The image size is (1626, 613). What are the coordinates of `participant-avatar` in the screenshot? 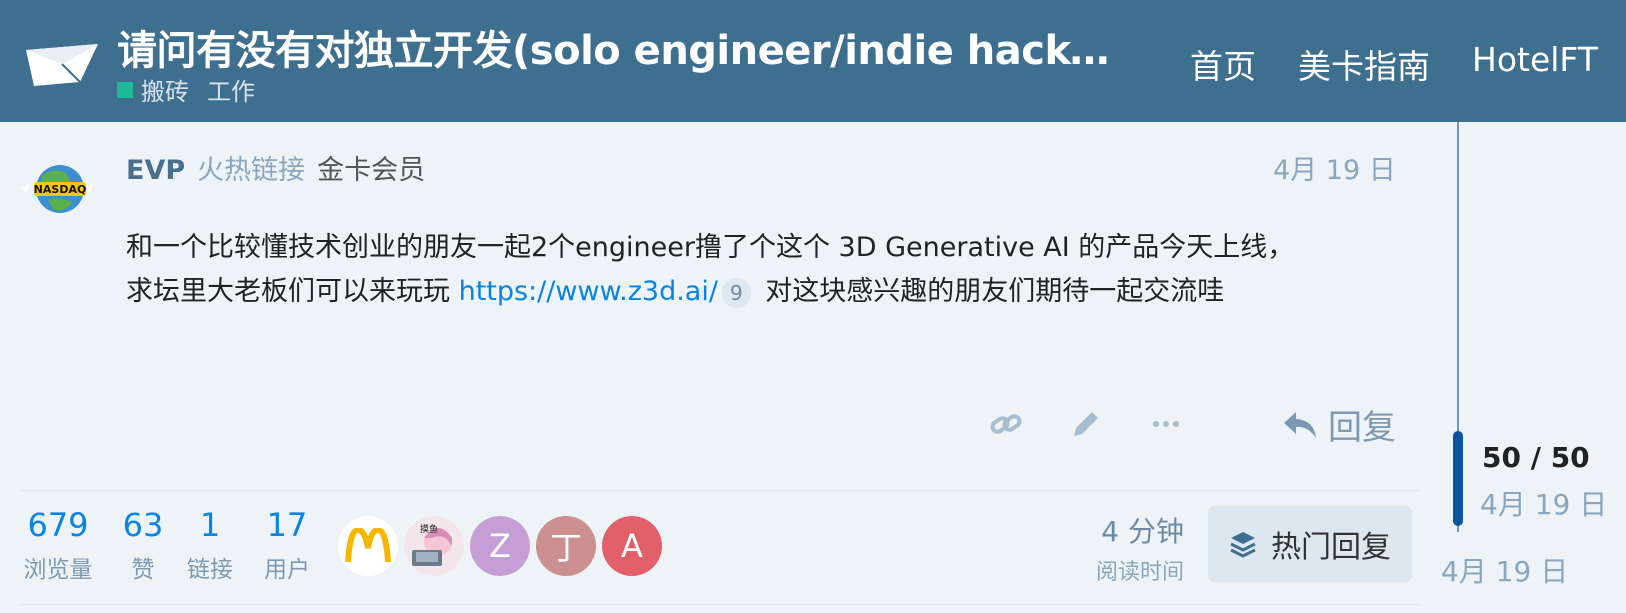 It's located at (368, 546).